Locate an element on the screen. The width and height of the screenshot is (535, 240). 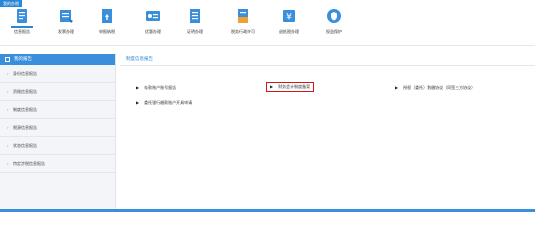
toolbar-report: 信息报告 is located at coordinates (22, 25).